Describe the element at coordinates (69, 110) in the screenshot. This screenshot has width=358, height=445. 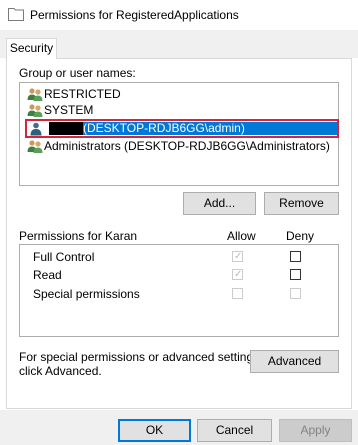
I see `user-name: SYSTEM` at that location.